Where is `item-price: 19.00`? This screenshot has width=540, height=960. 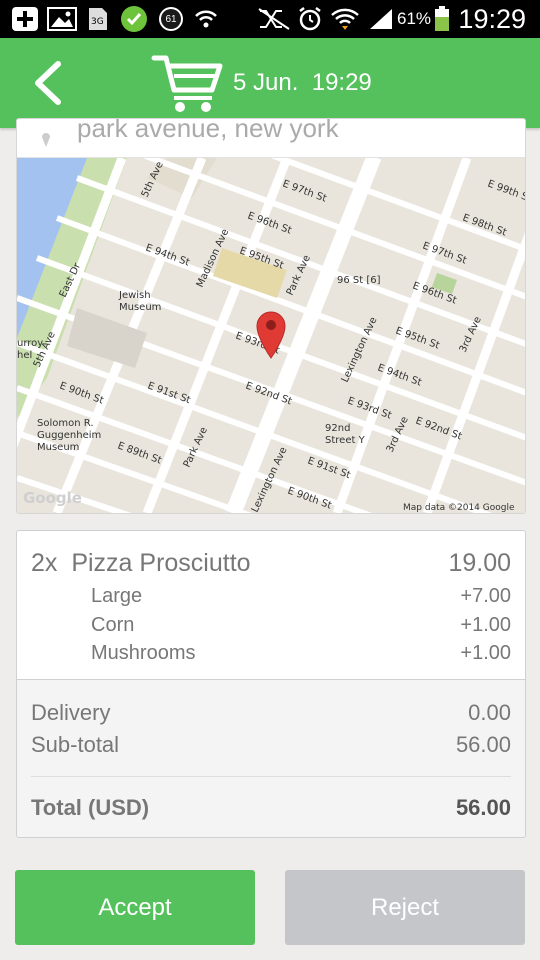
item-price: 19.00 is located at coordinates (479, 563).